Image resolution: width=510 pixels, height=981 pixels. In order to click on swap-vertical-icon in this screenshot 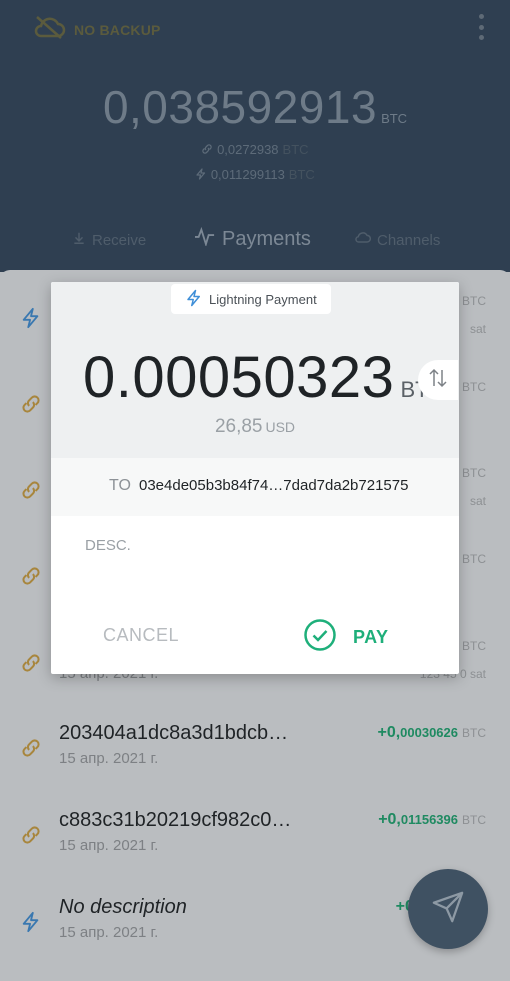, I will do `click(438, 380)`.